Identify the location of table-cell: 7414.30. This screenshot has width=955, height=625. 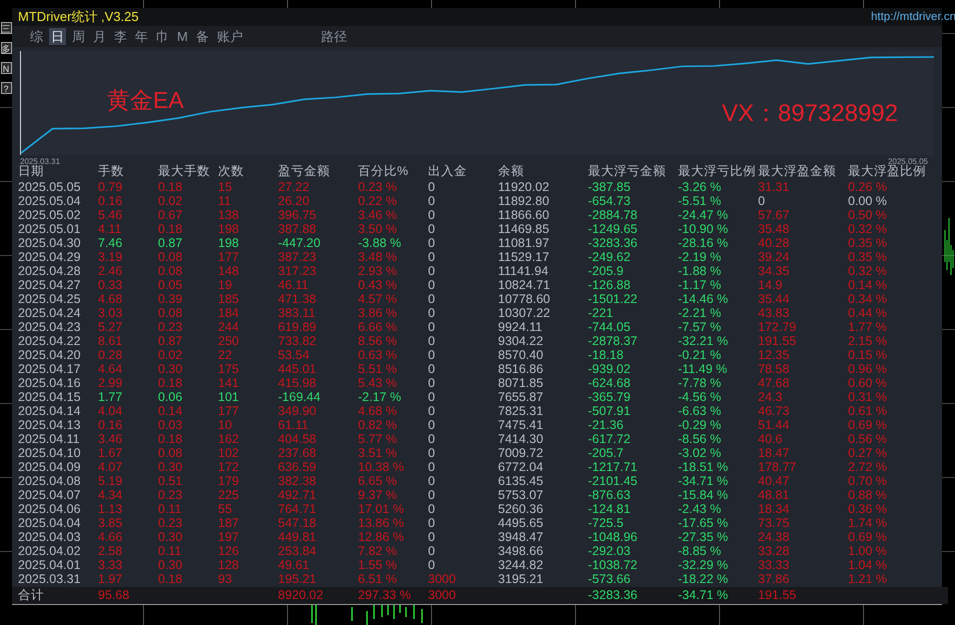
(521, 439).